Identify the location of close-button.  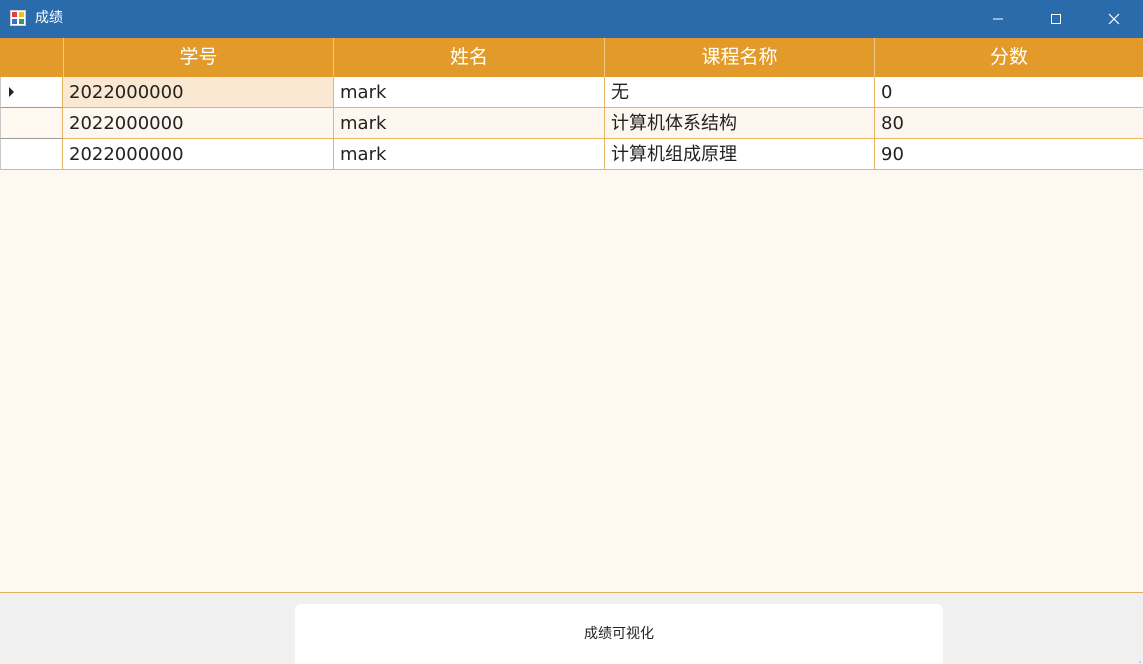
(1114, 19).